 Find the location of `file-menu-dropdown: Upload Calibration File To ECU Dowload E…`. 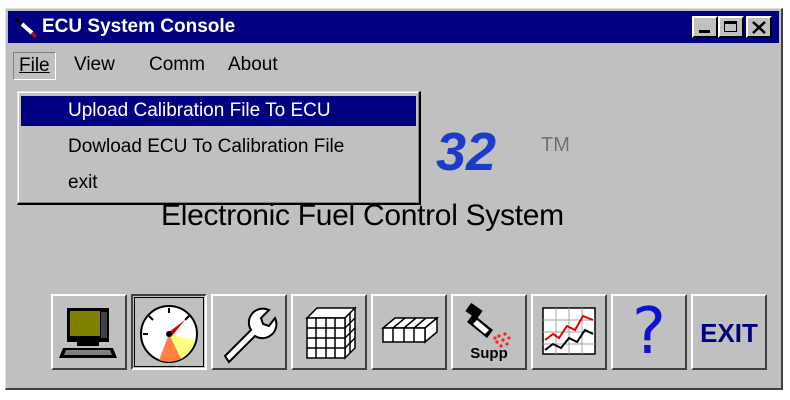

file-menu-dropdown: Upload Calibration File To ECU Dowload E… is located at coordinates (219, 148).